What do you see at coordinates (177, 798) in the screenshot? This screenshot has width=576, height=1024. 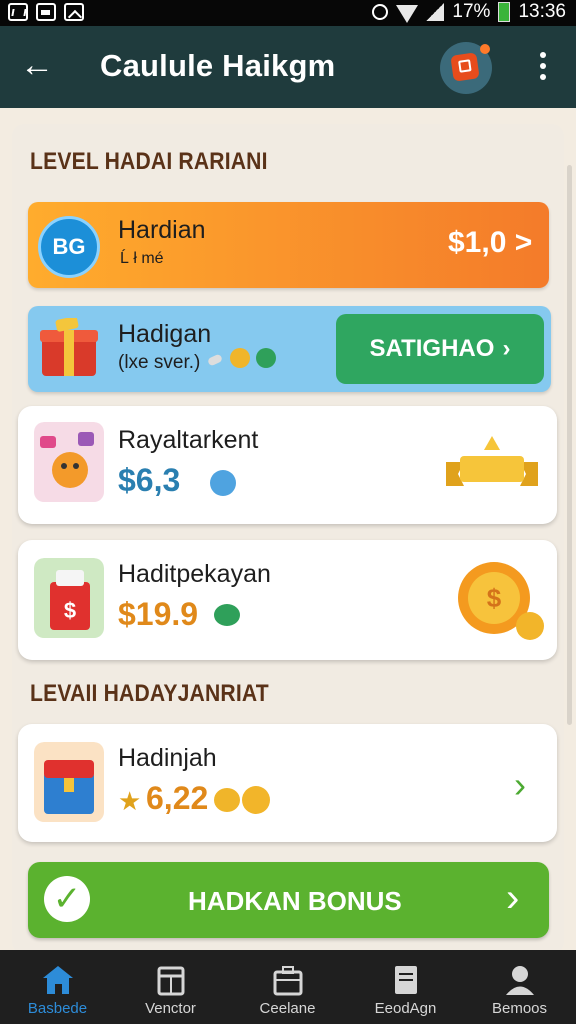 I see `card-price: 6,22` at bounding box center [177, 798].